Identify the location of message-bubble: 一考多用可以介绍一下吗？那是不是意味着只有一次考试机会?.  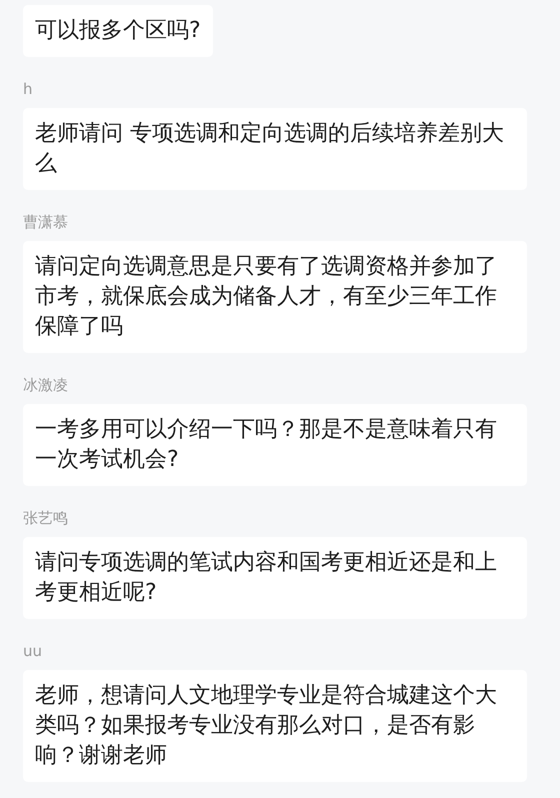
(275, 445).